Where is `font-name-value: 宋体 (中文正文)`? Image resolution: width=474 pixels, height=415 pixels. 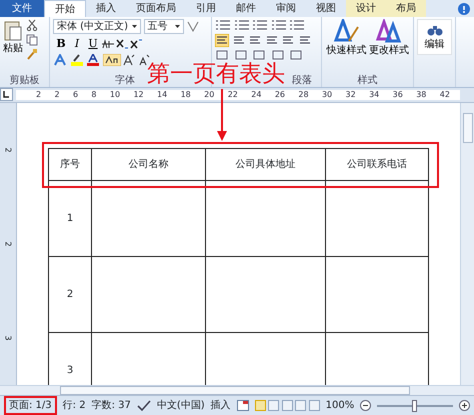 font-name-value: 宋体 (中文正文) is located at coordinates (93, 27).